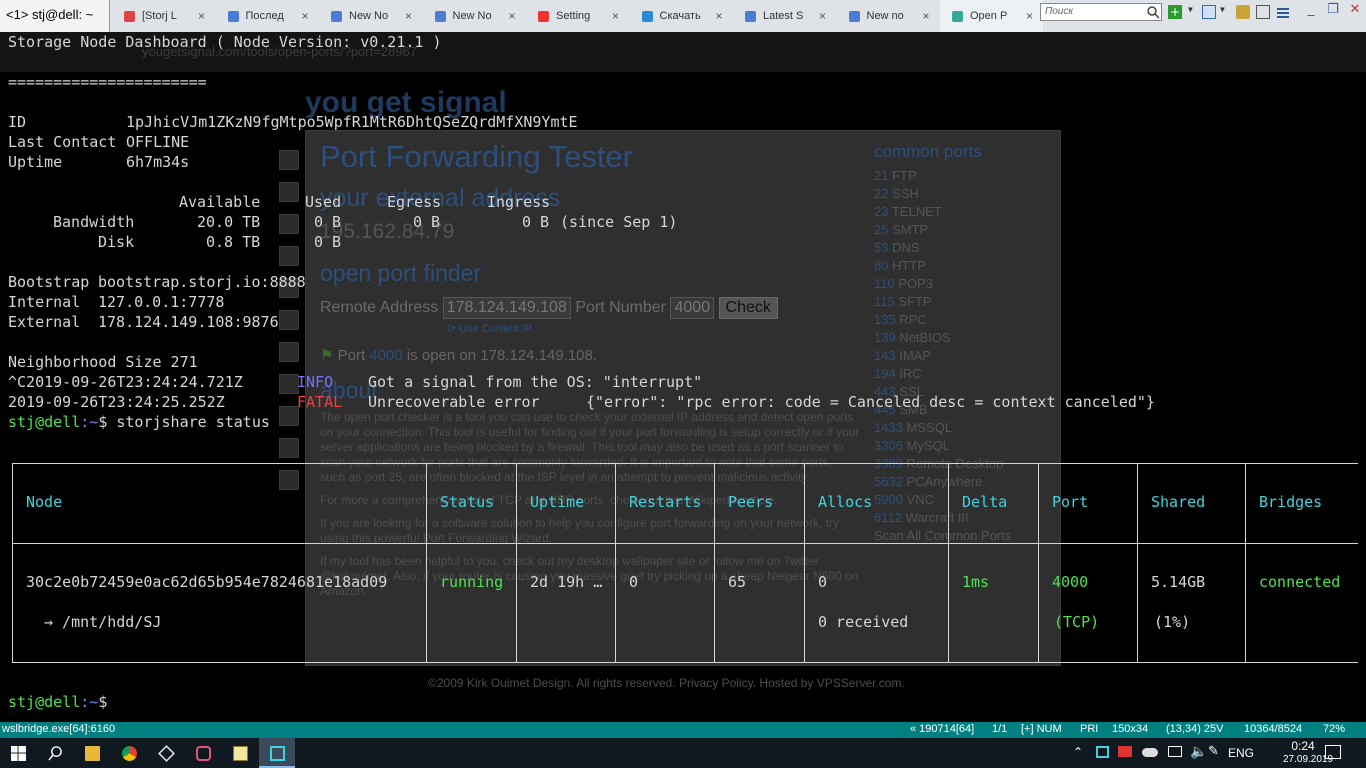 Image resolution: width=1366 pixels, height=768 pixels. Describe the element at coordinates (17, 122) in the screenshot. I see `id-label: ID` at that location.